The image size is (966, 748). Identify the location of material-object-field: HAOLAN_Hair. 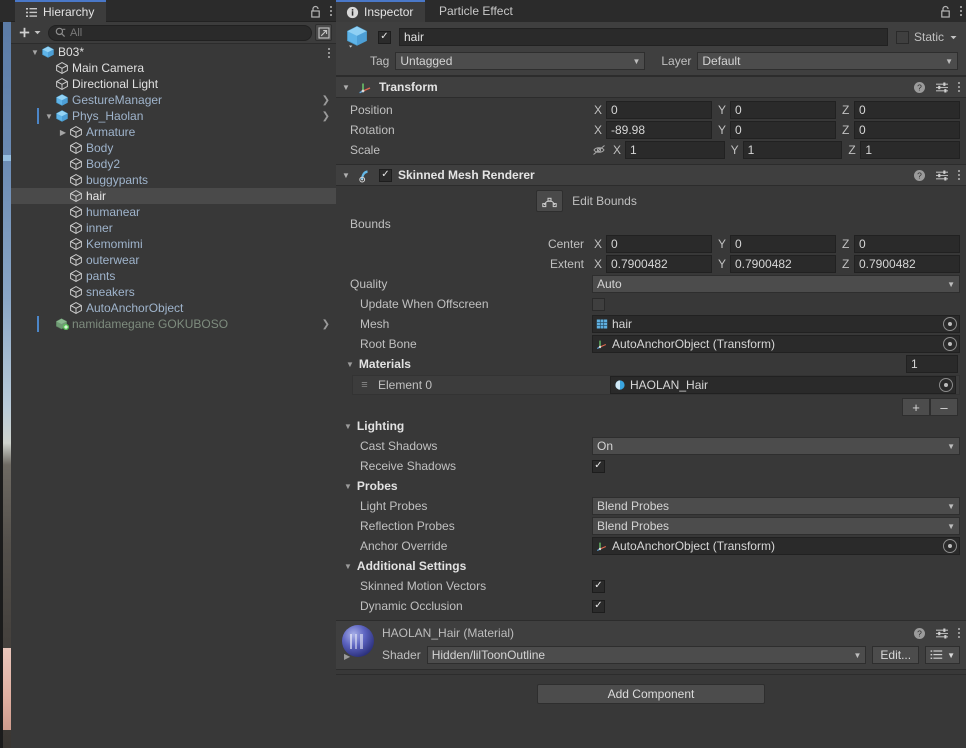
(783, 385).